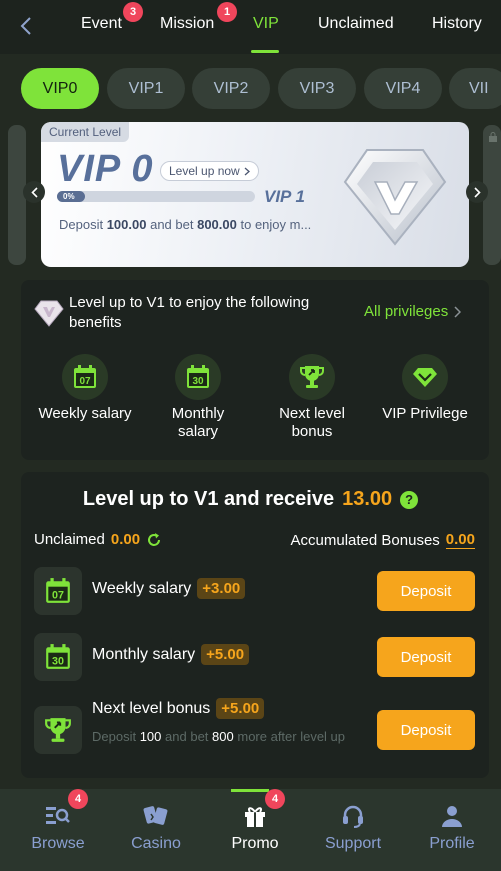 This screenshot has width=501, height=871. Describe the element at coordinates (275, 799) in the screenshot. I see `promo-badge: 4` at that location.